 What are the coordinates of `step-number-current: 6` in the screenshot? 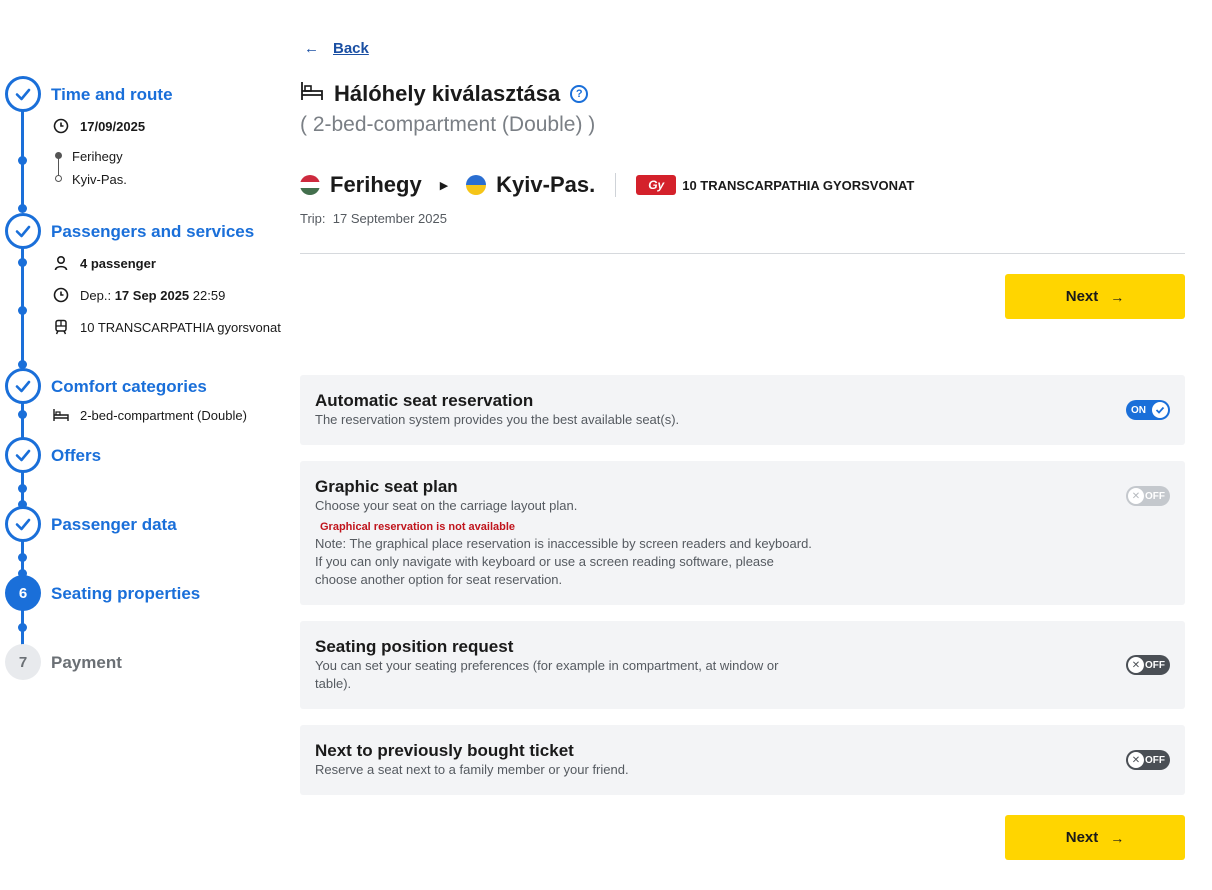 It's located at (23, 593).